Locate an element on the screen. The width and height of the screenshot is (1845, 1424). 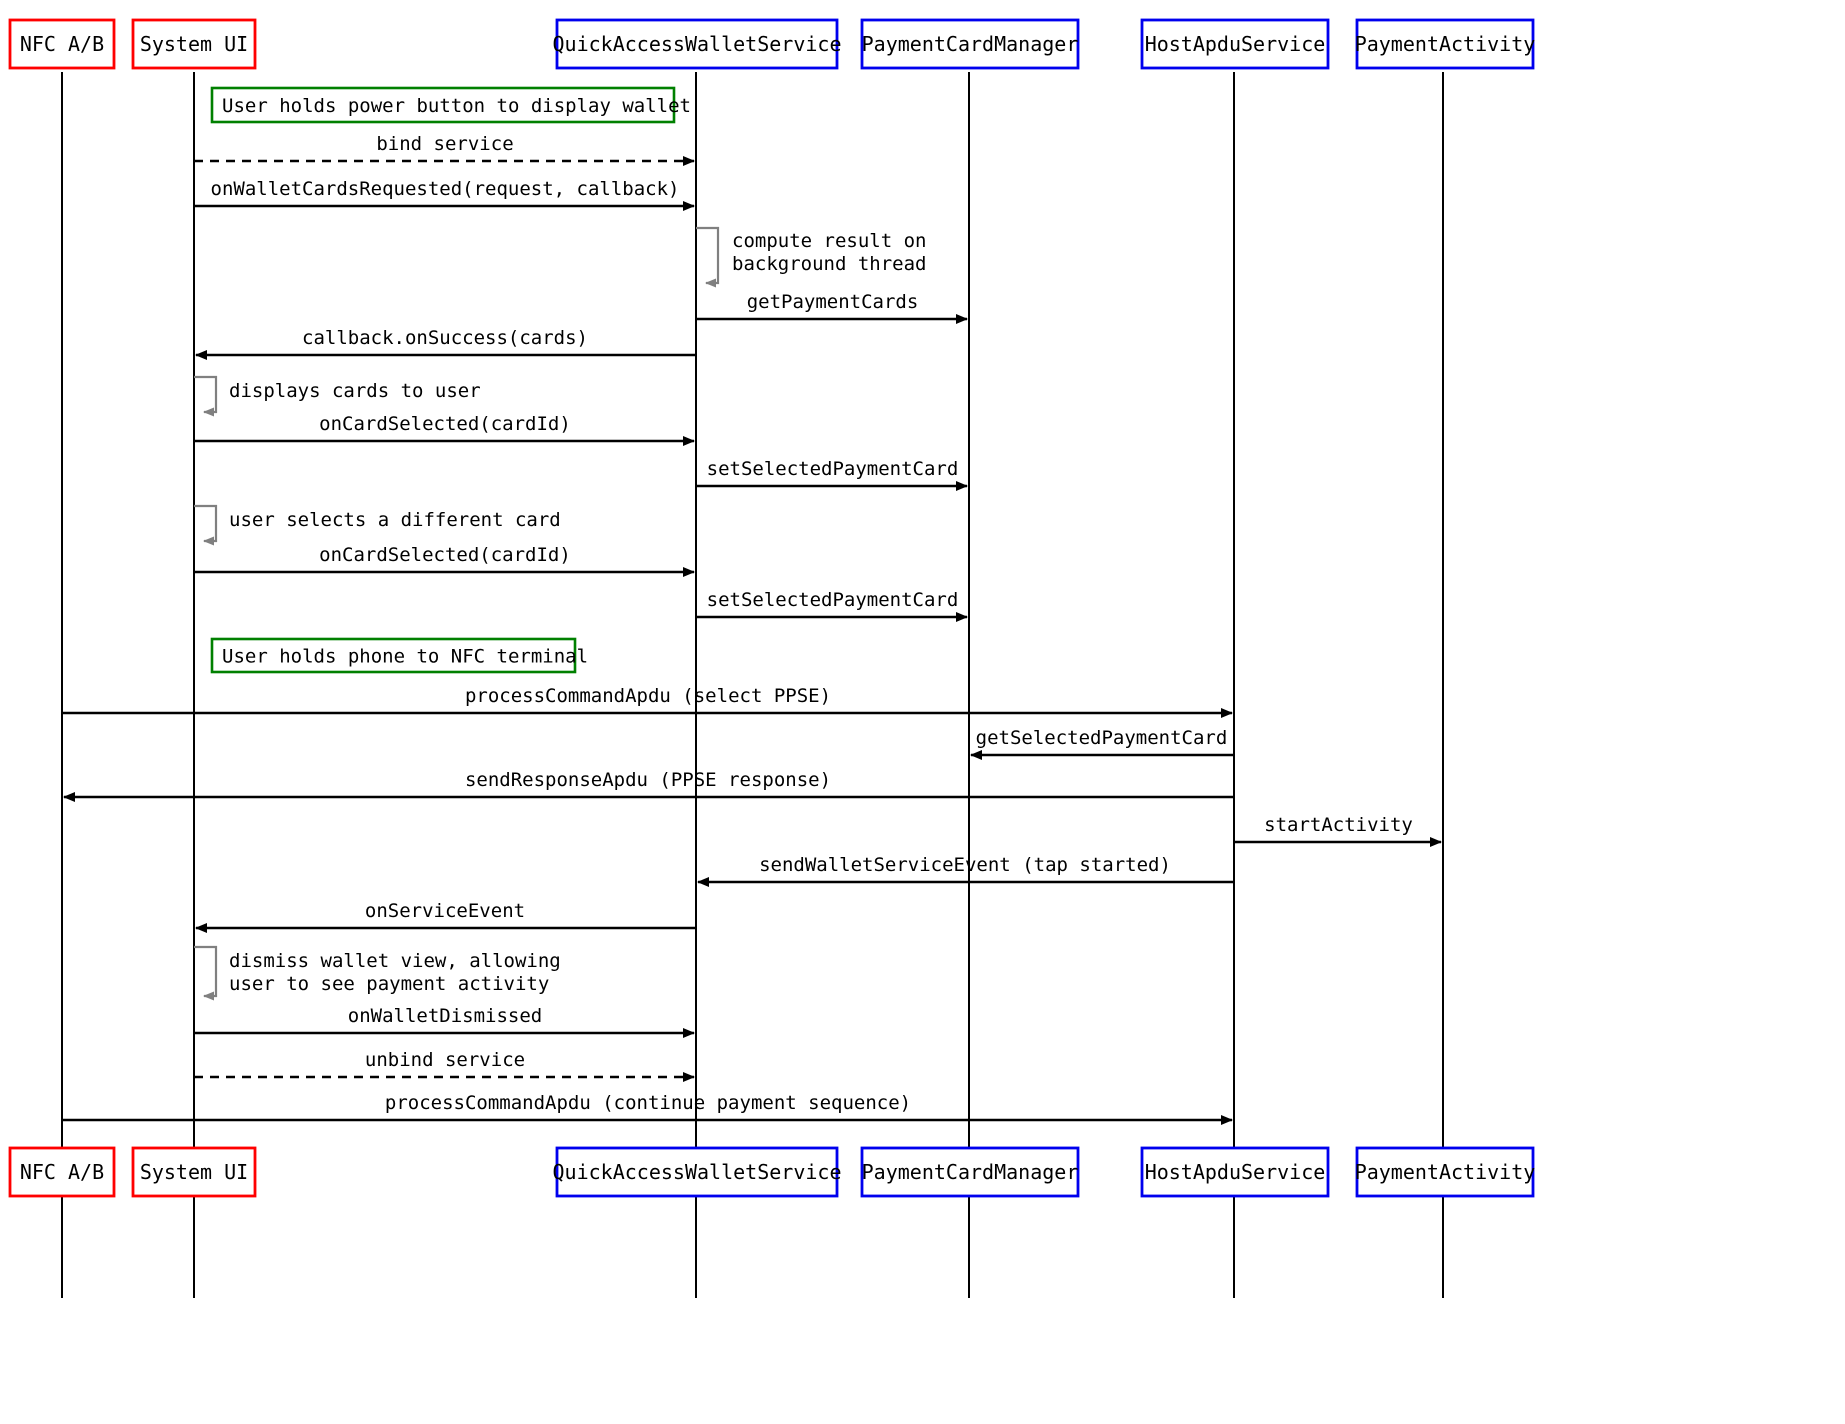
message-label: onServiceEvent is located at coordinates (445, 911).